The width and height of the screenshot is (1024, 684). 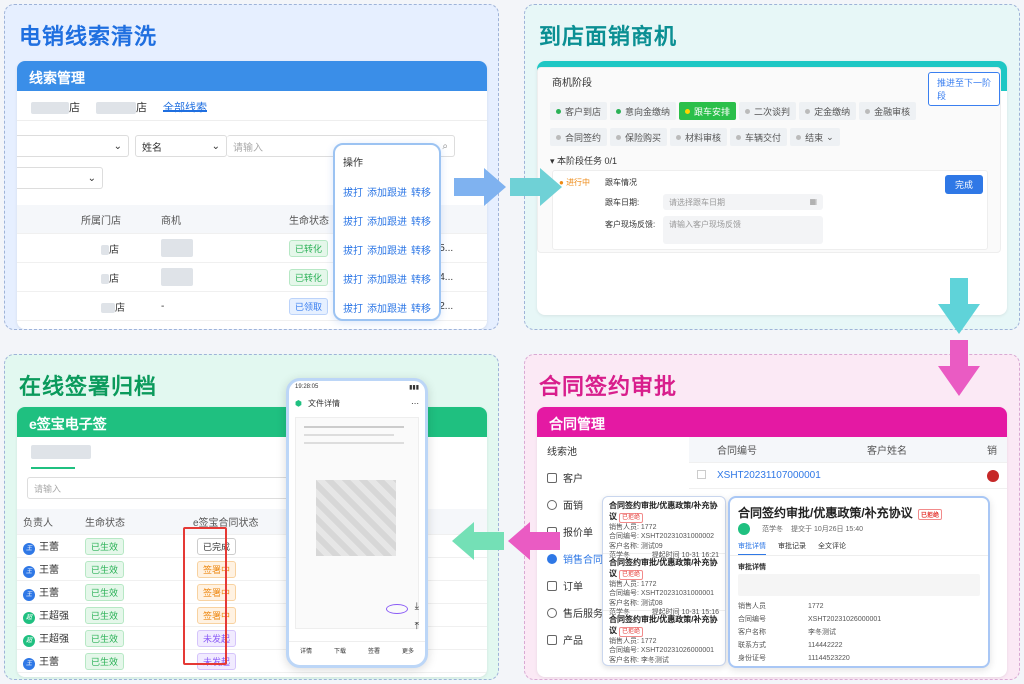 I want to click on card-header: 线索管理, so click(x=252, y=76).